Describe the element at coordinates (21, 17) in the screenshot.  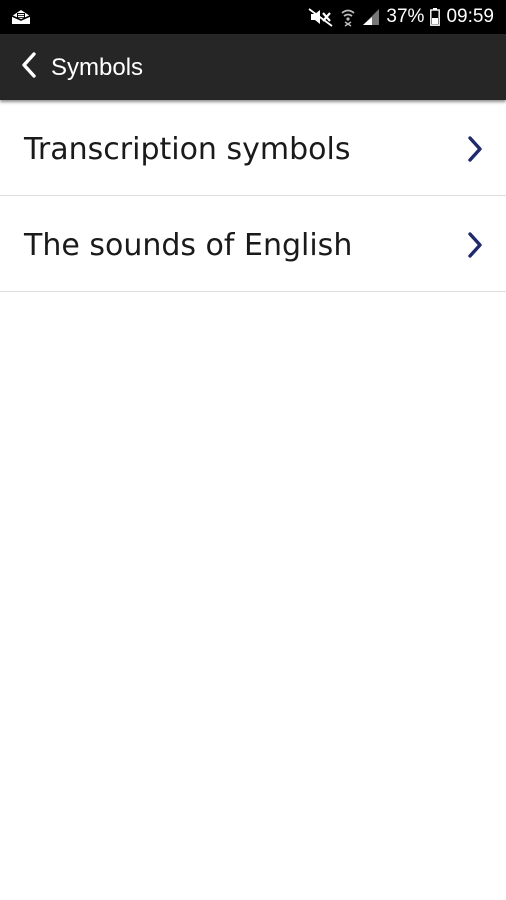
I see `notification-icon` at that location.